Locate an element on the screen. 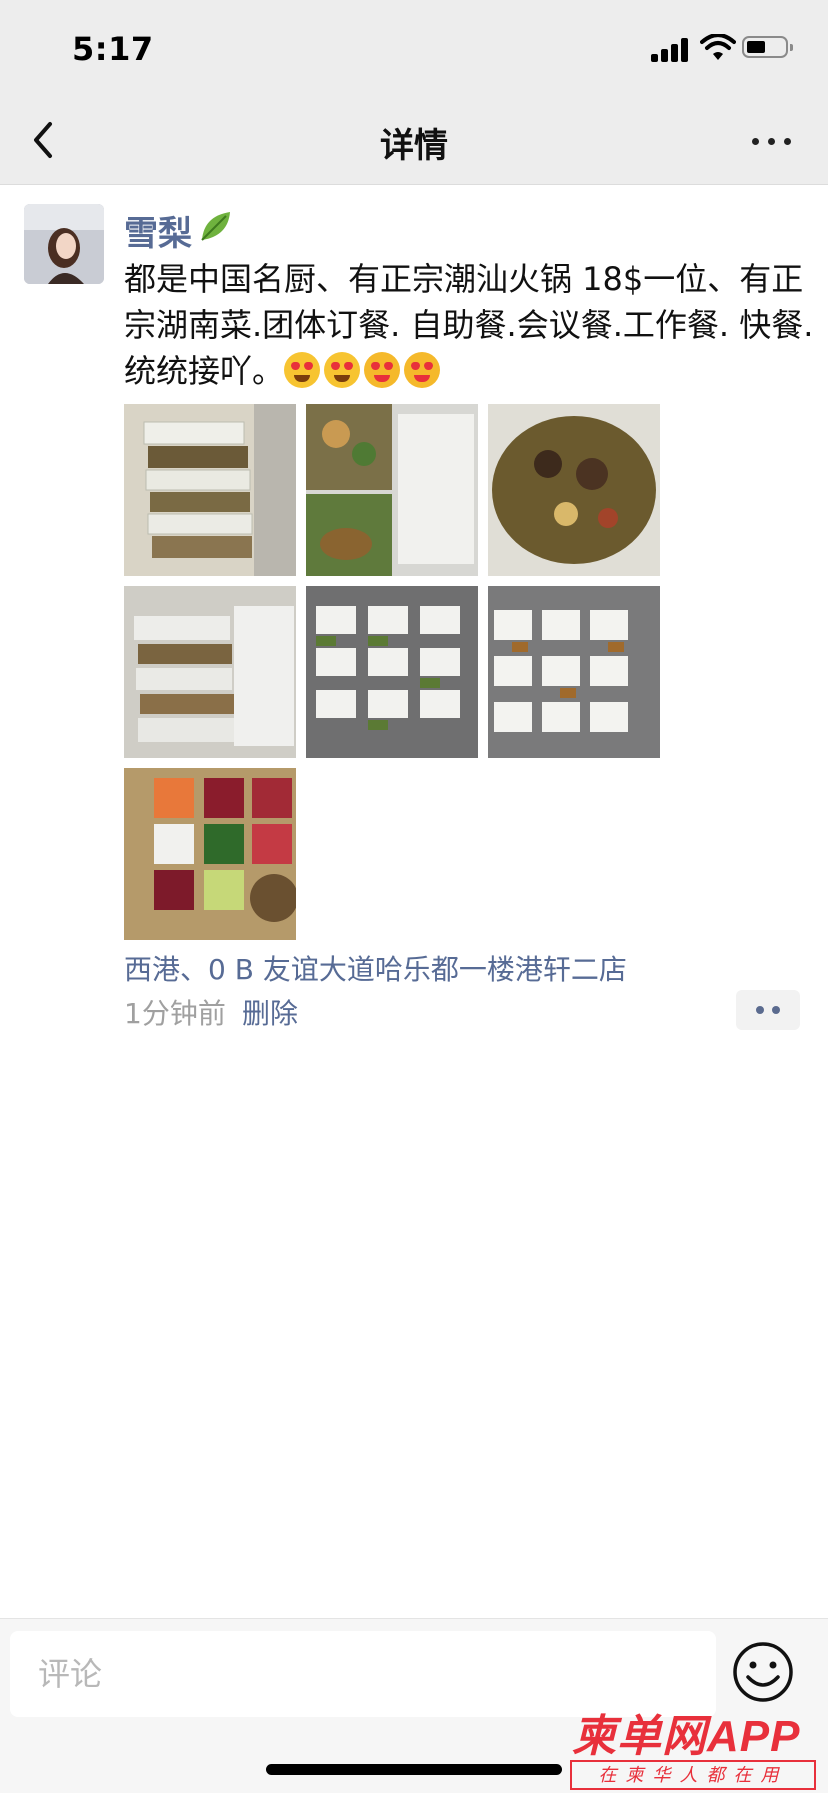  post-actions-button is located at coordinates (768, 1010).